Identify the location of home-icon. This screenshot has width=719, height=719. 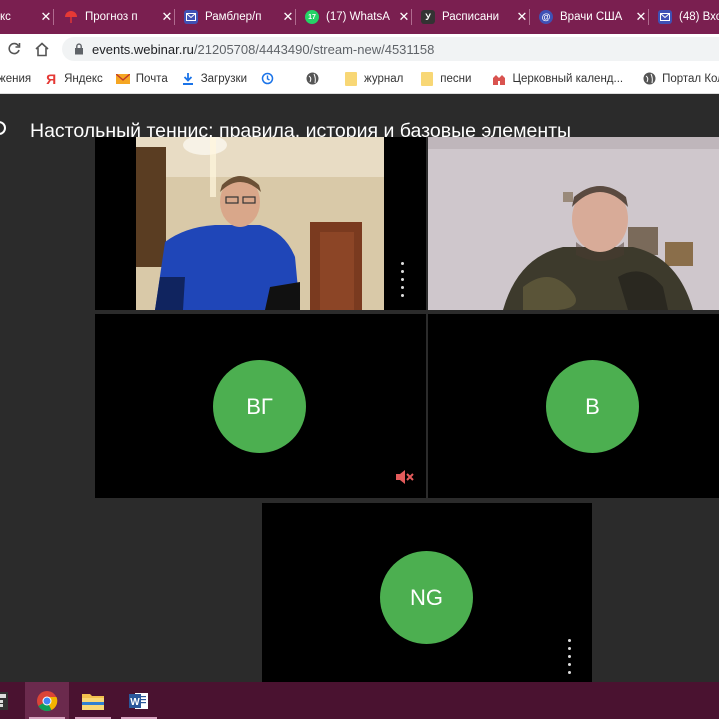
(42, 49).